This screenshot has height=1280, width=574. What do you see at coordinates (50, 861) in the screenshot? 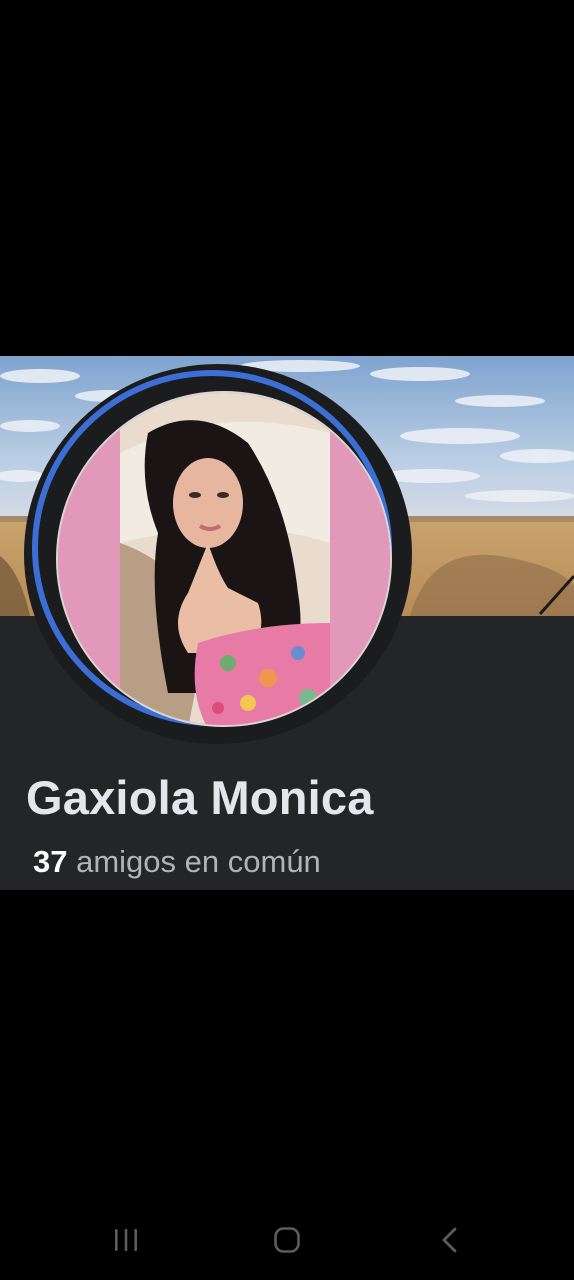
I see `mutual-friends-count: 37` at bounding box center [50, 861].